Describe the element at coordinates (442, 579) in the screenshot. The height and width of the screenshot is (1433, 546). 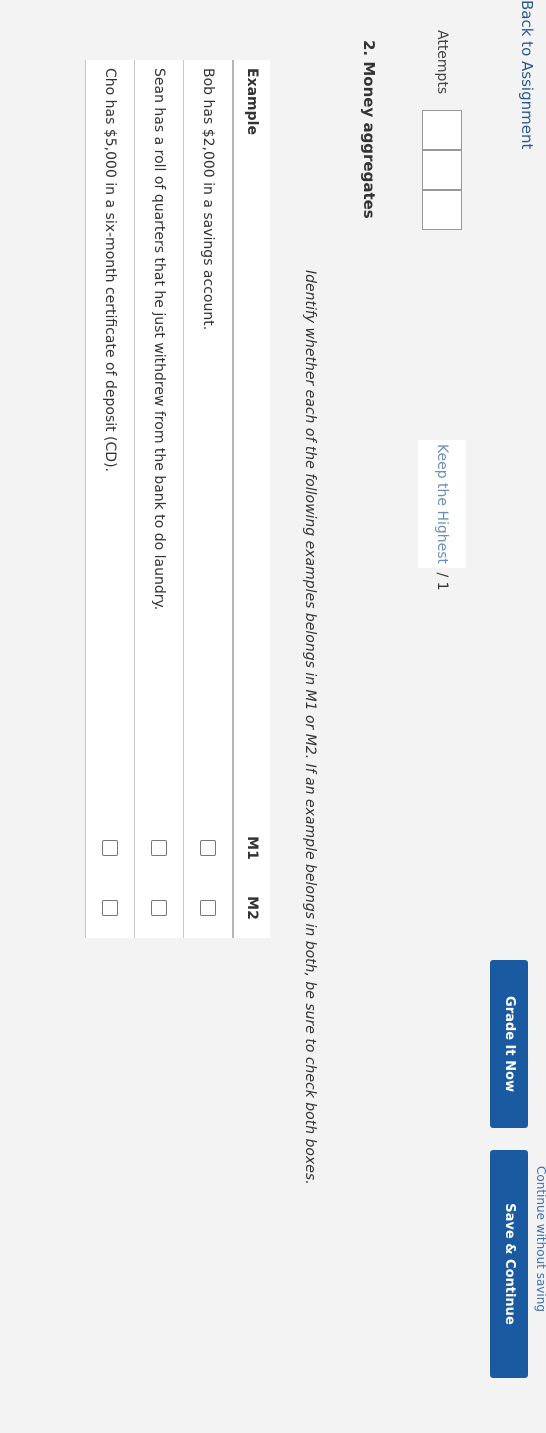
I see `keep-highest-suffix: / 1` at that location.